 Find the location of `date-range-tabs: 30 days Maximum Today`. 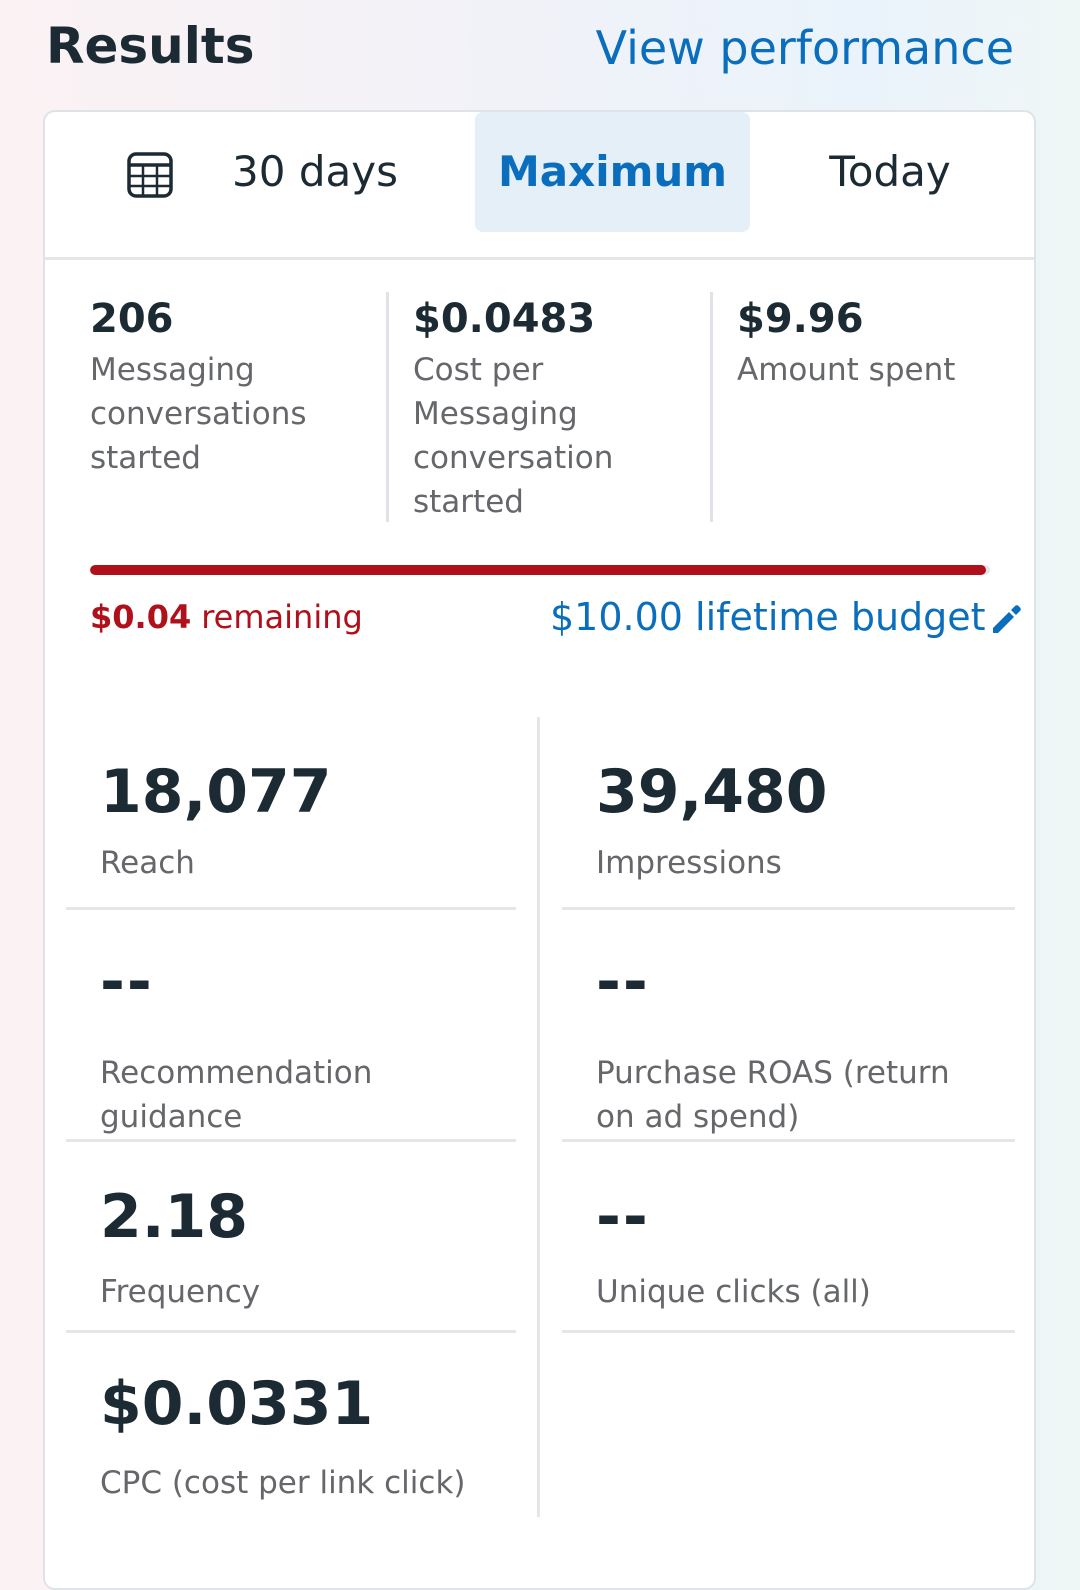

date-range-tabs: 30 days Maximum Today is located at coordinates (539, 186).